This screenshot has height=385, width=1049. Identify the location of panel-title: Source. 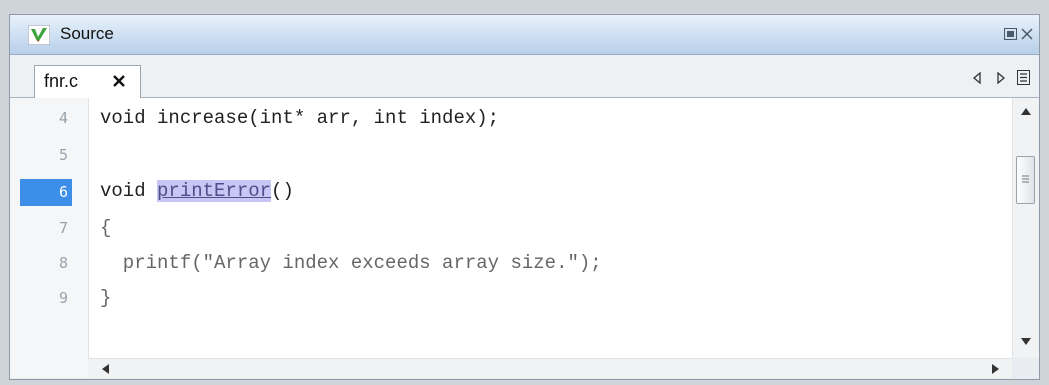
(87, 33).